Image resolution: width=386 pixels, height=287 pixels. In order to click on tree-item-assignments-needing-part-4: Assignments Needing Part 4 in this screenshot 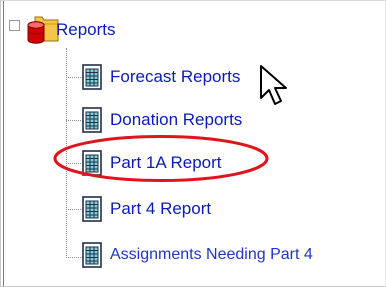, I will do `click(196, 255)`.